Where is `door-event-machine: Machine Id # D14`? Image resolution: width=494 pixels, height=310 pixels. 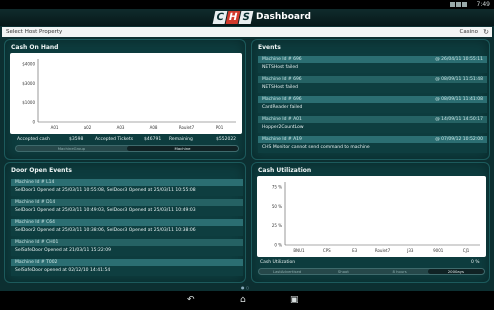
door-event-machine: Machine Id # D14 is located at coordinates (127, 202).